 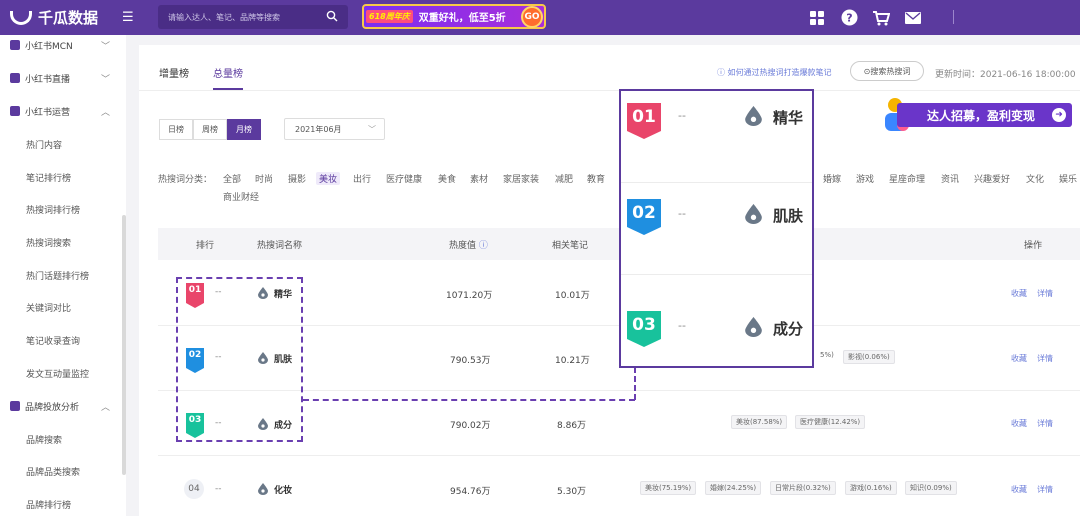 I want to click on month-select: 2021年06月 ﹀, so click(x=334, y=129).